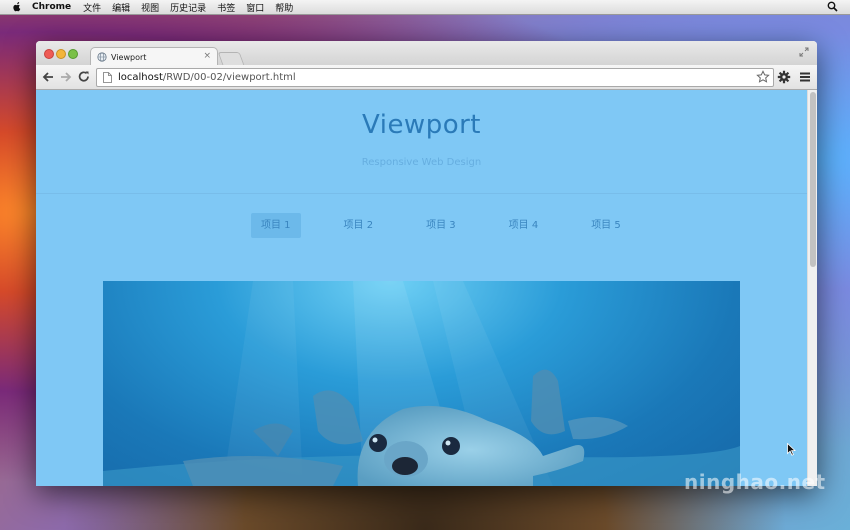 This screenshot has width=850, height=530. I want to click on menubar-item-window: 窗口, so click(255, 7).